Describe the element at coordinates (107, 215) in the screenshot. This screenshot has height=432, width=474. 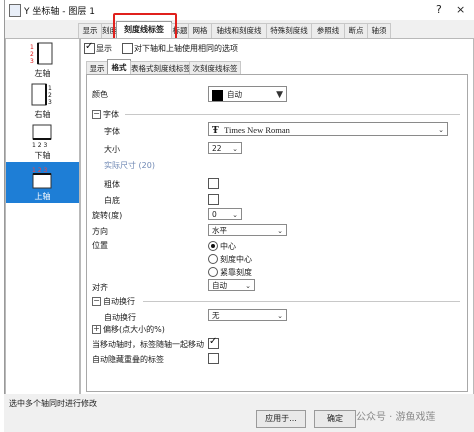
I see `rotation-label: 旋转(度)` at that location.